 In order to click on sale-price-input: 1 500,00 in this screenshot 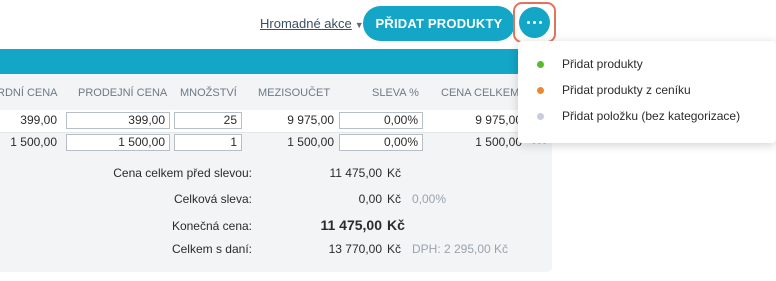, I will do `click(118, 142)`.